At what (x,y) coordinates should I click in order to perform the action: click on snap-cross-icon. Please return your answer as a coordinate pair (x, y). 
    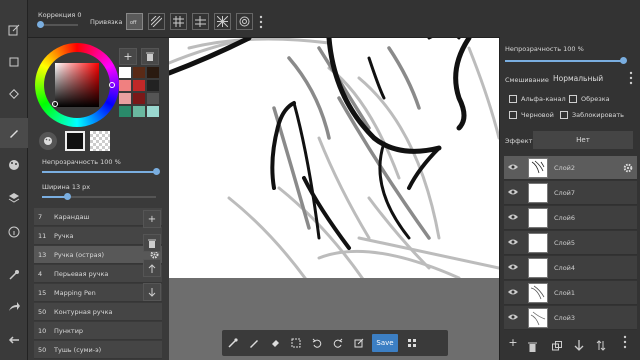
    Looking at the image, I should click on (200, 21).